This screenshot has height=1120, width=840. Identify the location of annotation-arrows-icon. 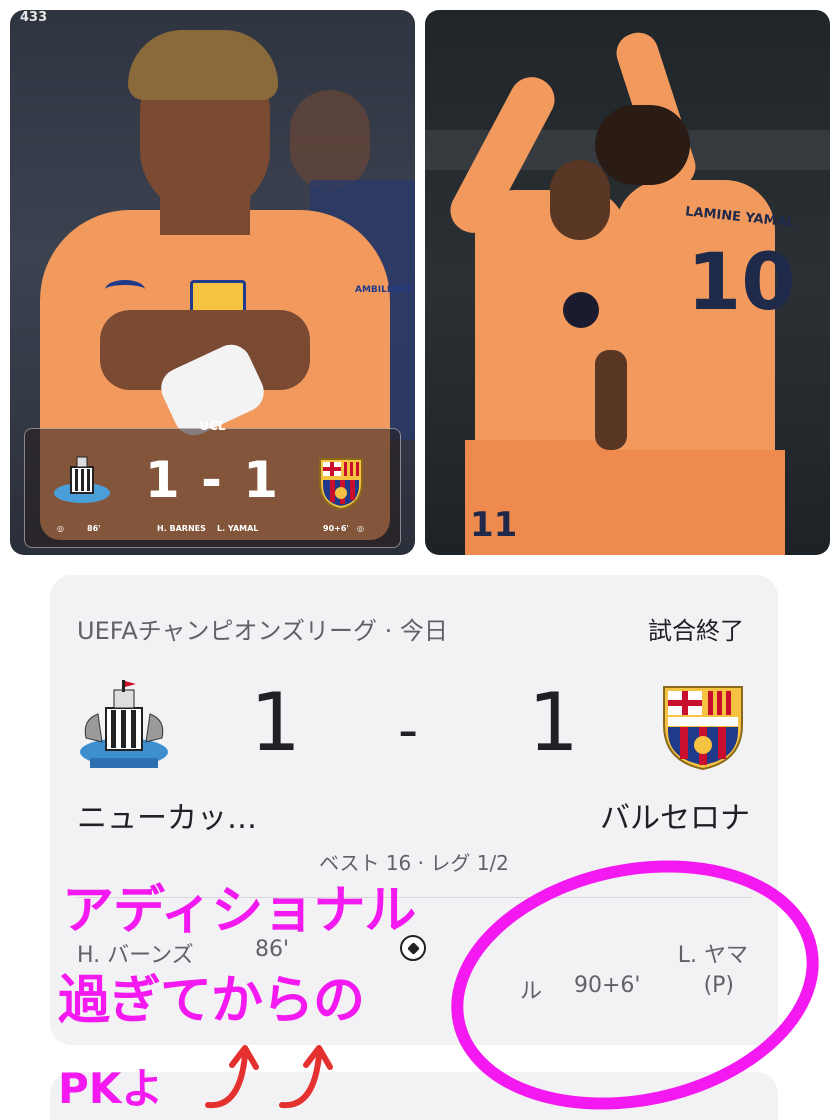
(269, 1077).